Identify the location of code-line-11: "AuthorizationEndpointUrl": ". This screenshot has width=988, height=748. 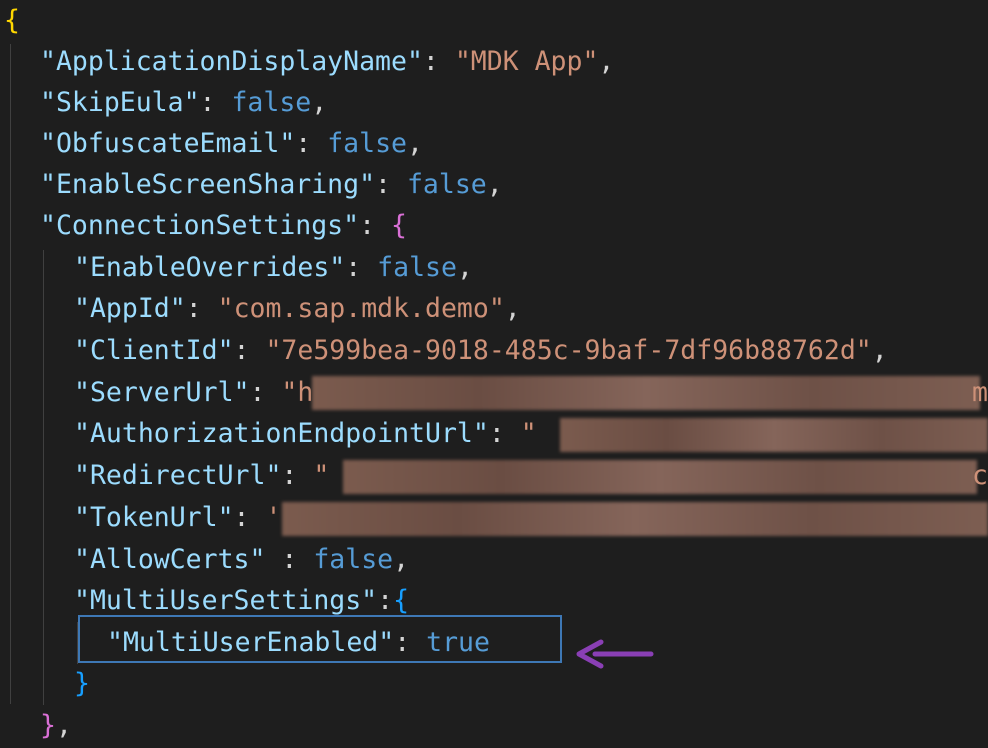
(305, 433).